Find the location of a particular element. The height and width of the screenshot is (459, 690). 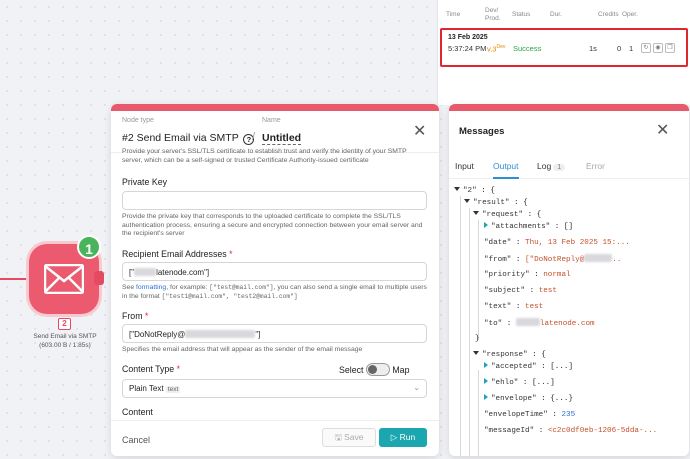

save-button: 🖫 Save is located at coordinates (349, 437).